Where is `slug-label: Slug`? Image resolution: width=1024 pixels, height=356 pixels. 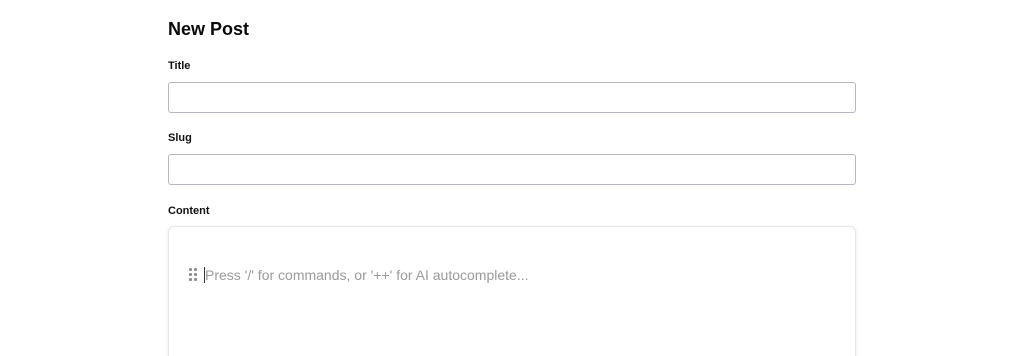 slug-label: Slug is located at coordinates (180, 138).